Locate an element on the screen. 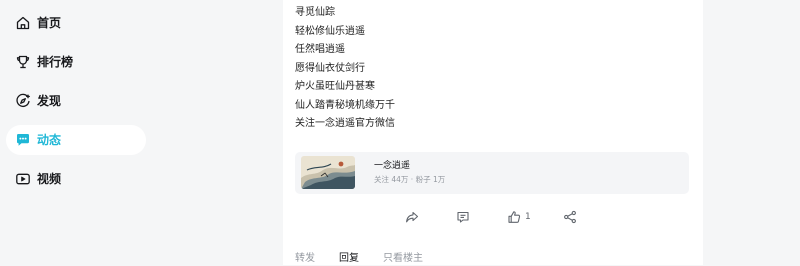 The image size is (800, 266). comment-button is located at coordinates (463, 217).